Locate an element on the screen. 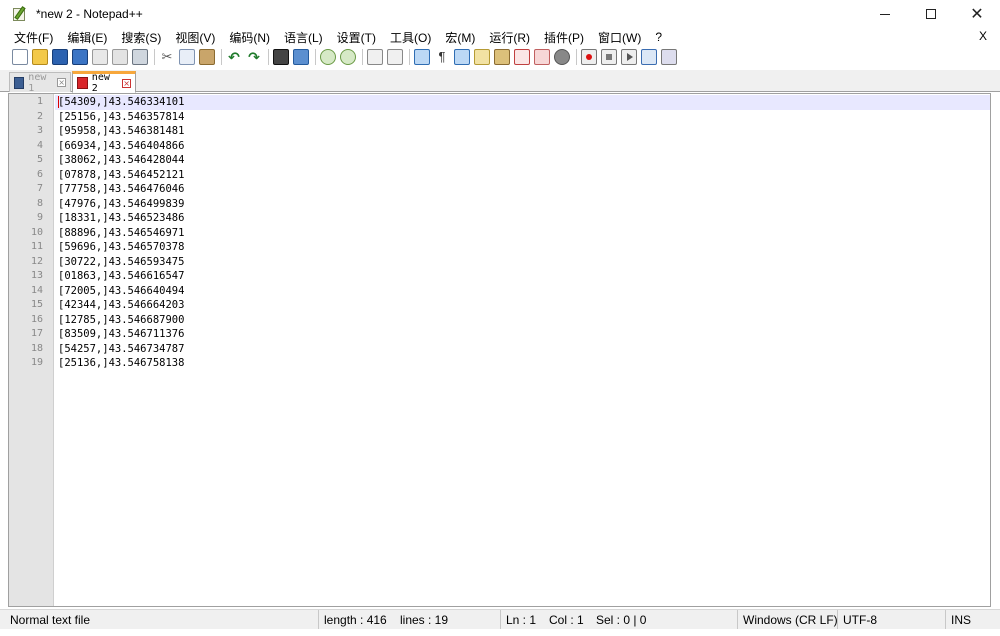 This screenshot has width=1000, height=636. tab-new-2: new 2 × is located at coordinates (104, 82).